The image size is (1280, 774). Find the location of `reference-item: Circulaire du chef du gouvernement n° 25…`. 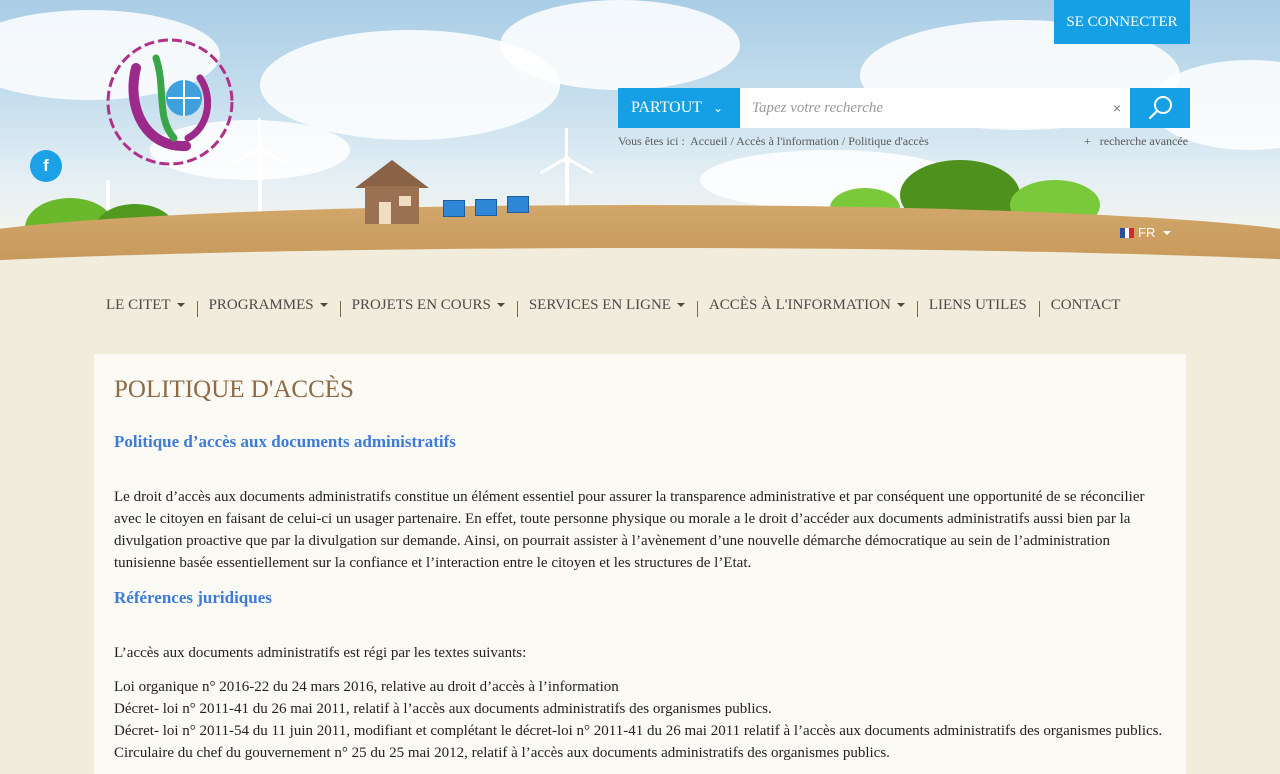

reference-item: Circulaire du chef du gouvernement n° 25… is located at coordinates (502, 753).